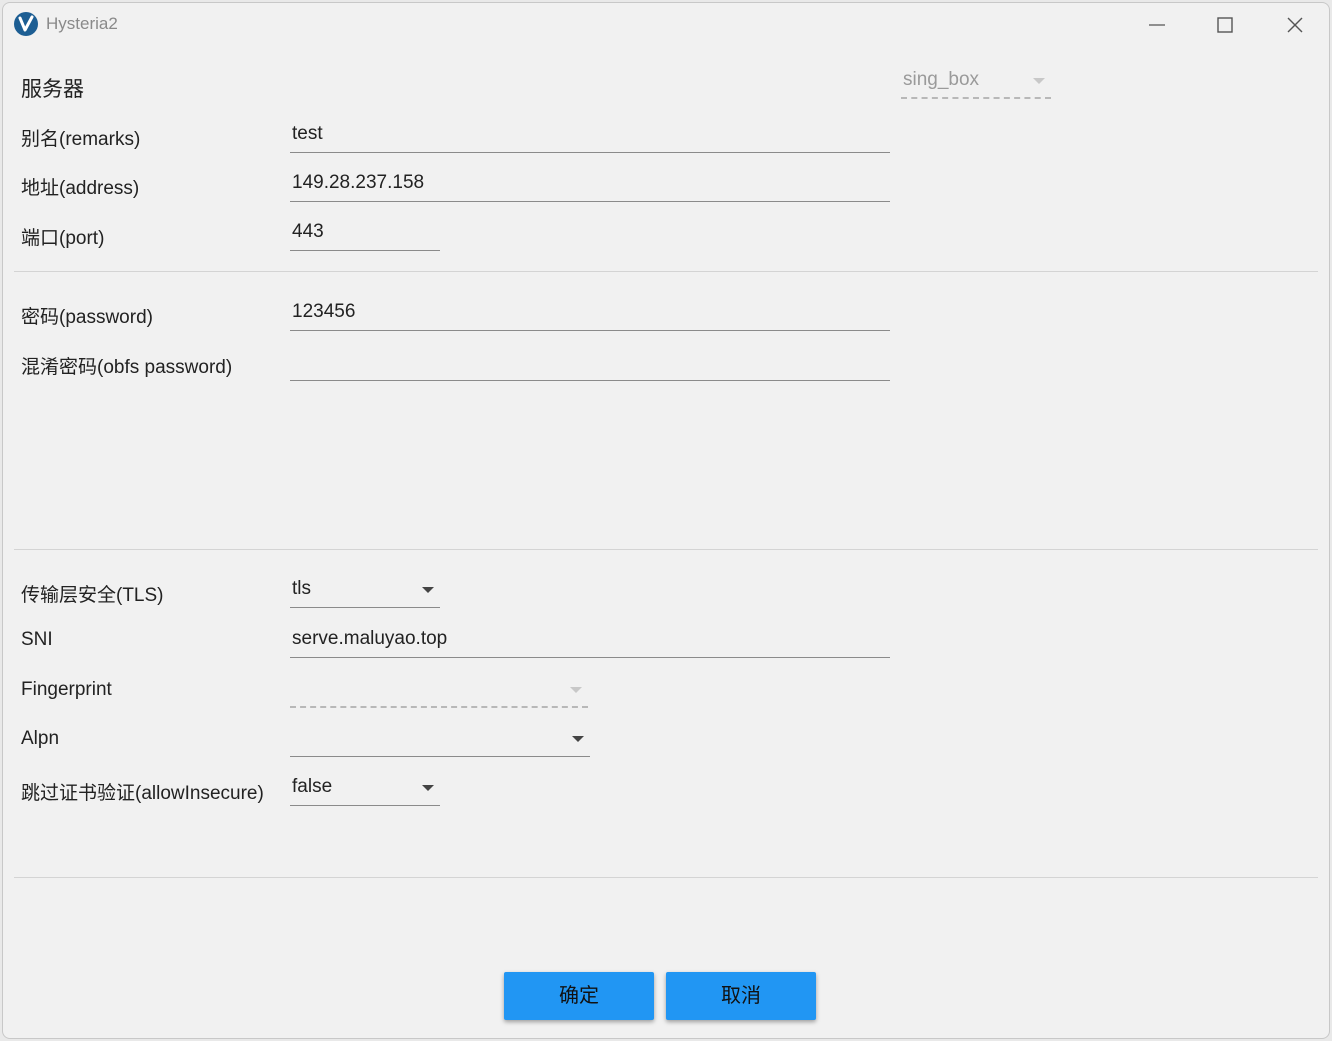 This screenshot has height=1041, width=1332. What do you see at coordinates (82, 23) in the screenshot?
I see `window-title: Hysteria2` at bounding box center [82, 23].